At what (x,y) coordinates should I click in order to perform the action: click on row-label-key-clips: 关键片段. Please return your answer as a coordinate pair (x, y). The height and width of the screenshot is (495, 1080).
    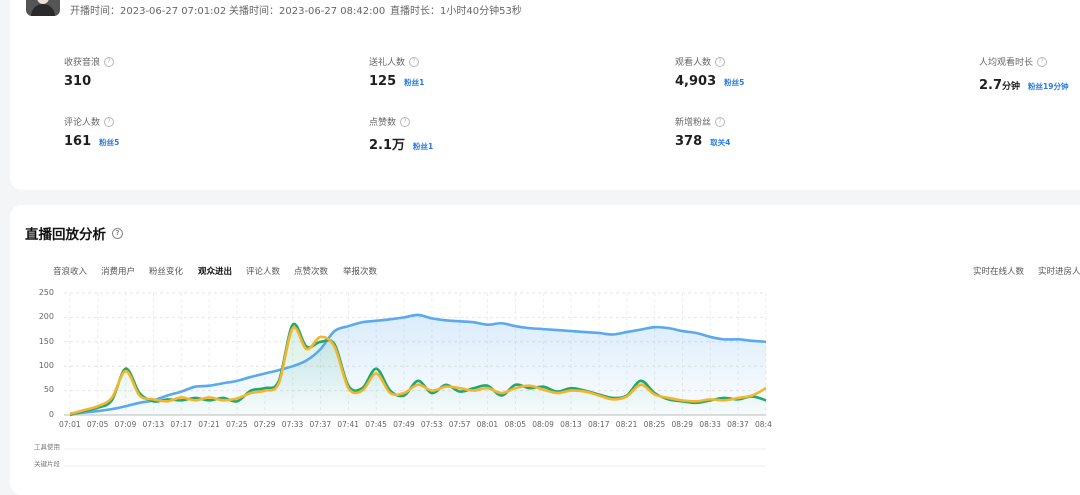
    Looking at the image, I should click on (47, 464).